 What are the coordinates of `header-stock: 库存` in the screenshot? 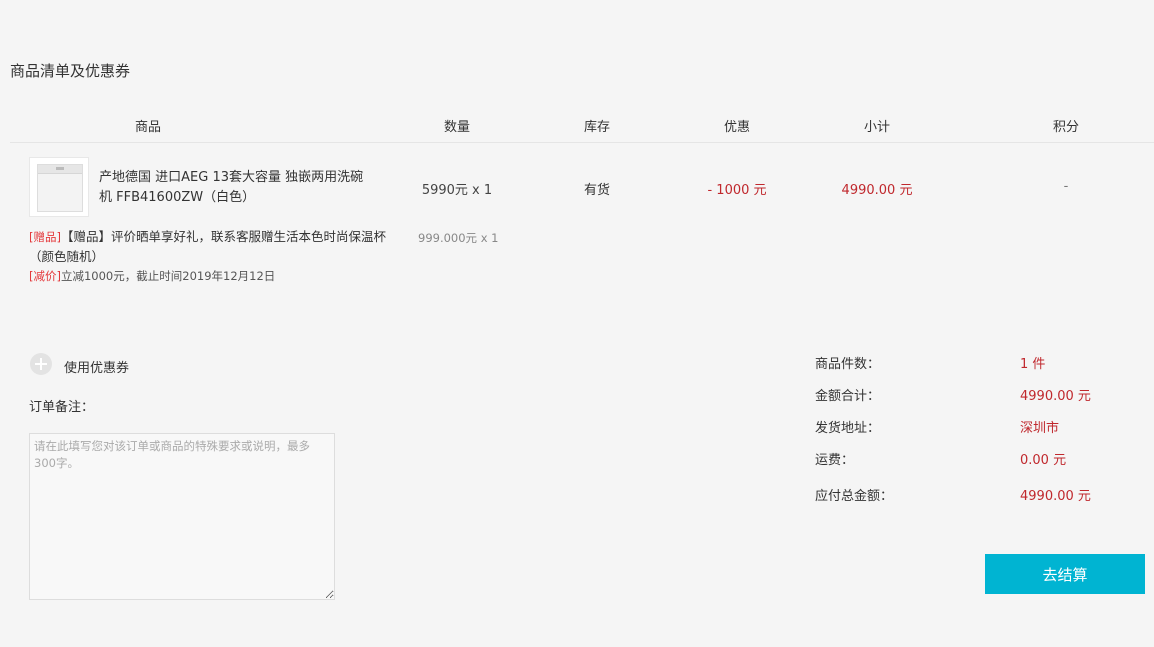 It's located at (597, 127).